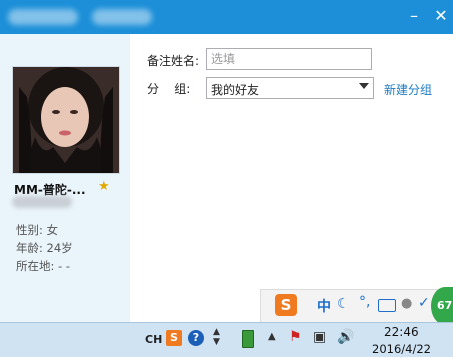 The width and height of the screenshot is (453, 357). I want to click on ime-toolbar: S 中 ☾ °, ● ✓, so click(356, 305).